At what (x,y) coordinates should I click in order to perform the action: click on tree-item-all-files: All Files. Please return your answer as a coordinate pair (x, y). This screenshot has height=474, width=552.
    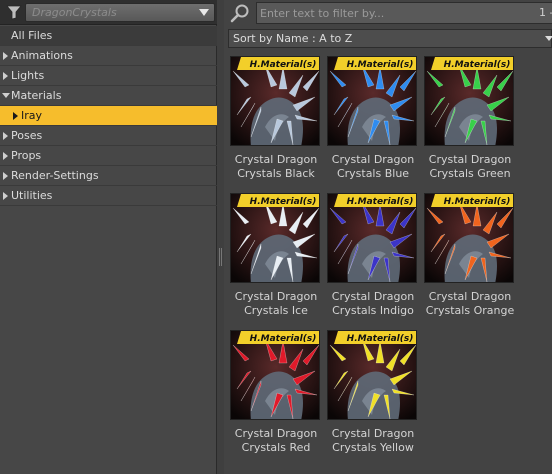
    Looking at the image, I should click on (108, 36).